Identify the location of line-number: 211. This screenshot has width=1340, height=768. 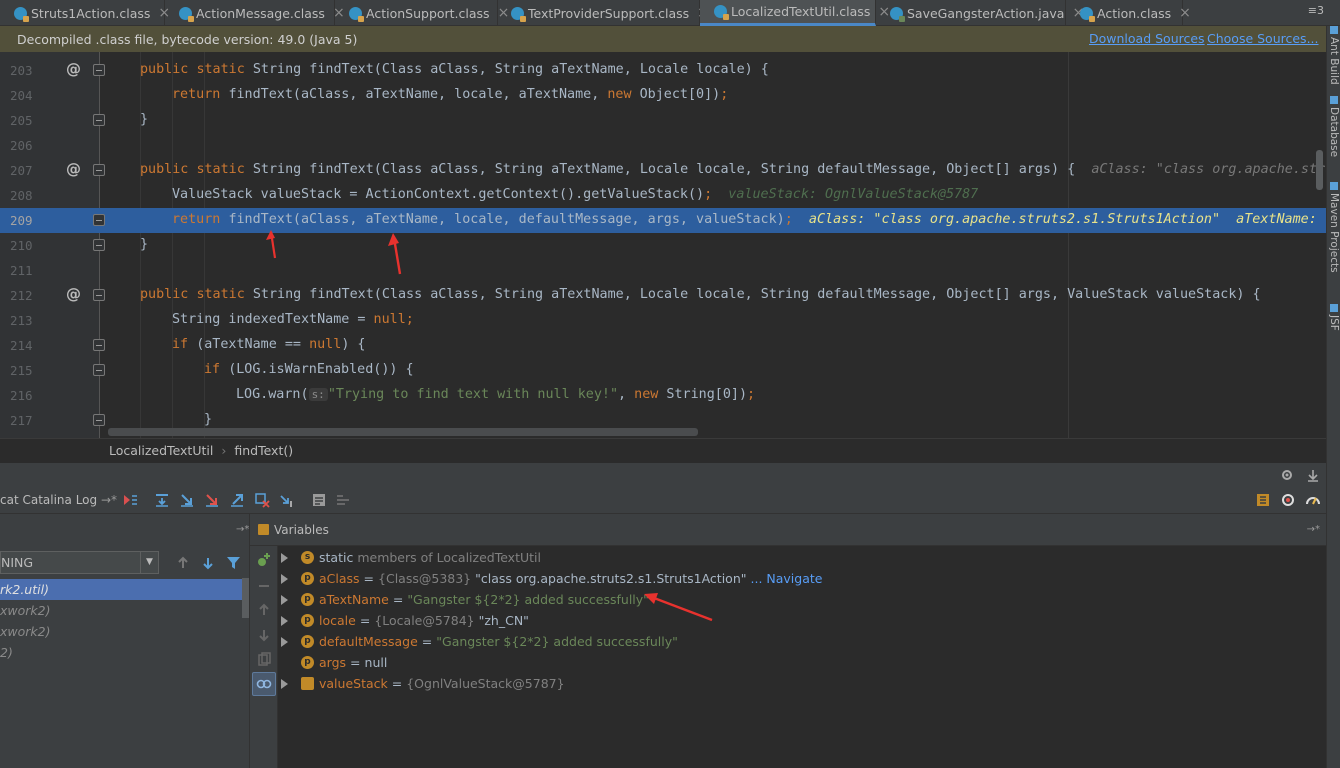
(21, 270).